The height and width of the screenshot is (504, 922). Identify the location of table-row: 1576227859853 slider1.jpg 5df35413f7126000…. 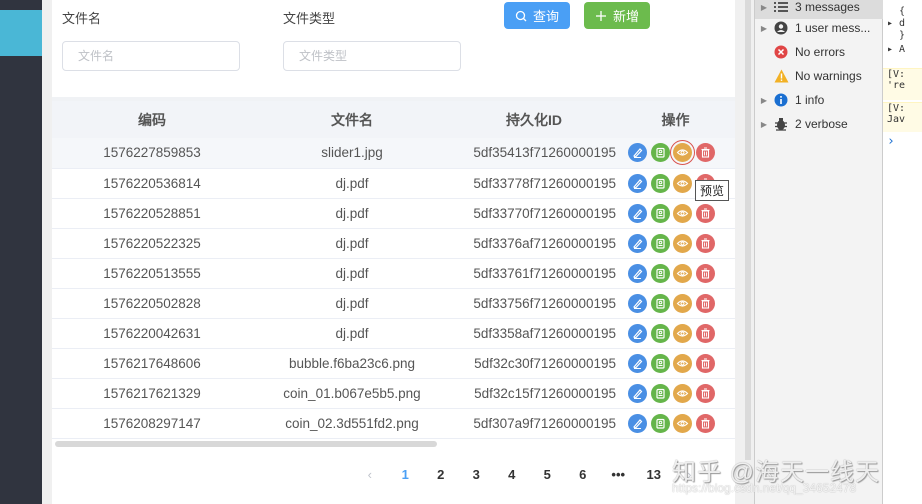
(393, 153).